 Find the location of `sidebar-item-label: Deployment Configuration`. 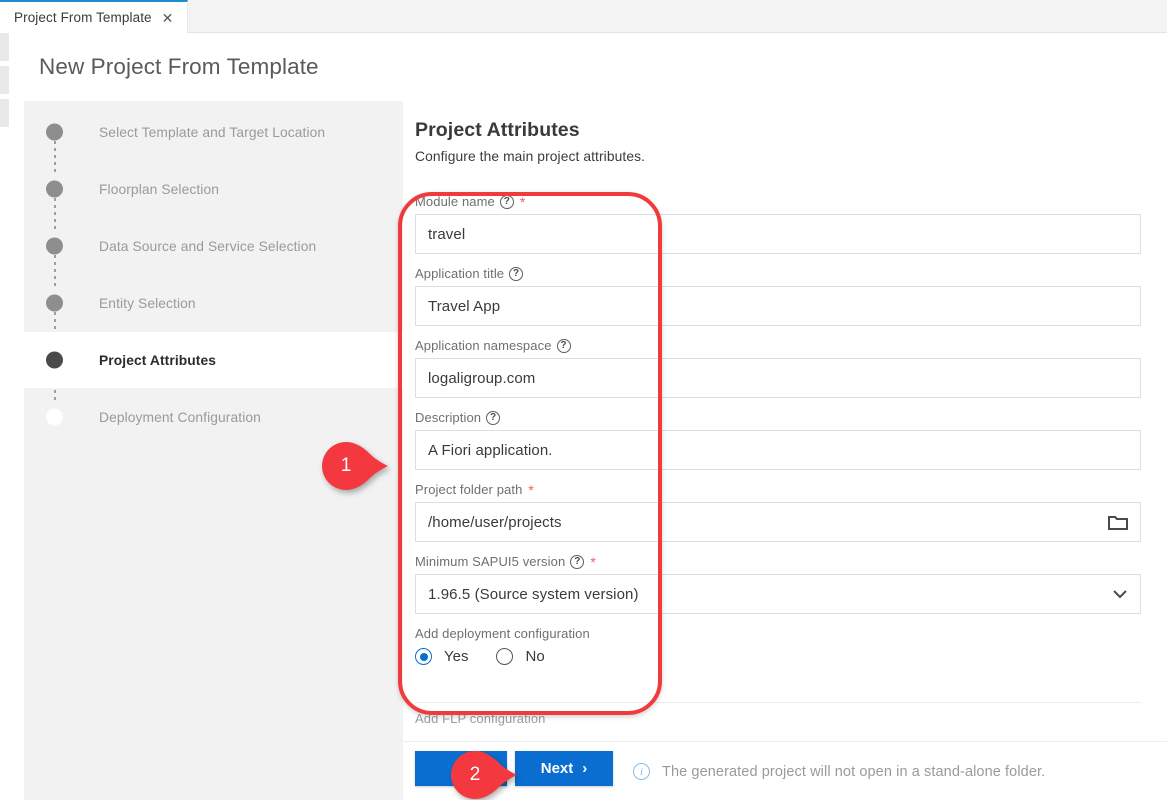

sidebar-item-label: Deployment Configuration is located at coordinates (180, 417).